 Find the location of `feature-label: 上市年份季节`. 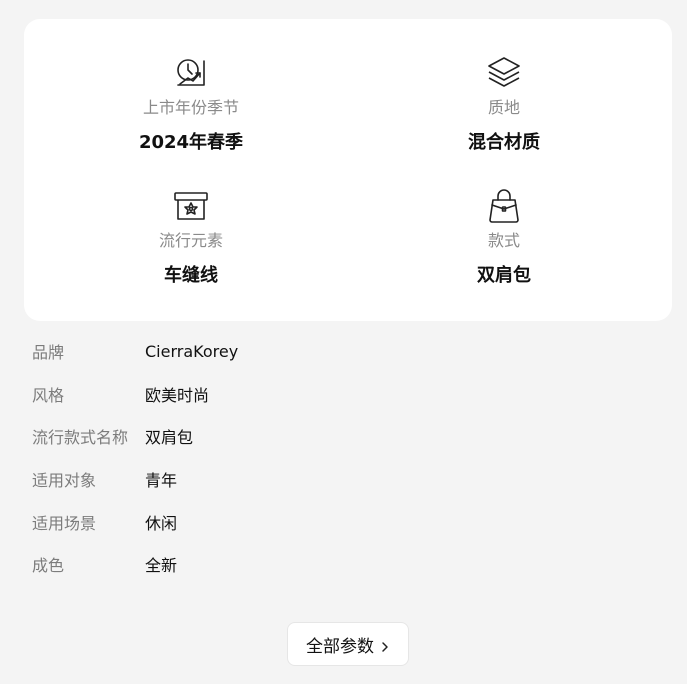

feature-label: 上市年份季节 is located at coordinates (190, 107).